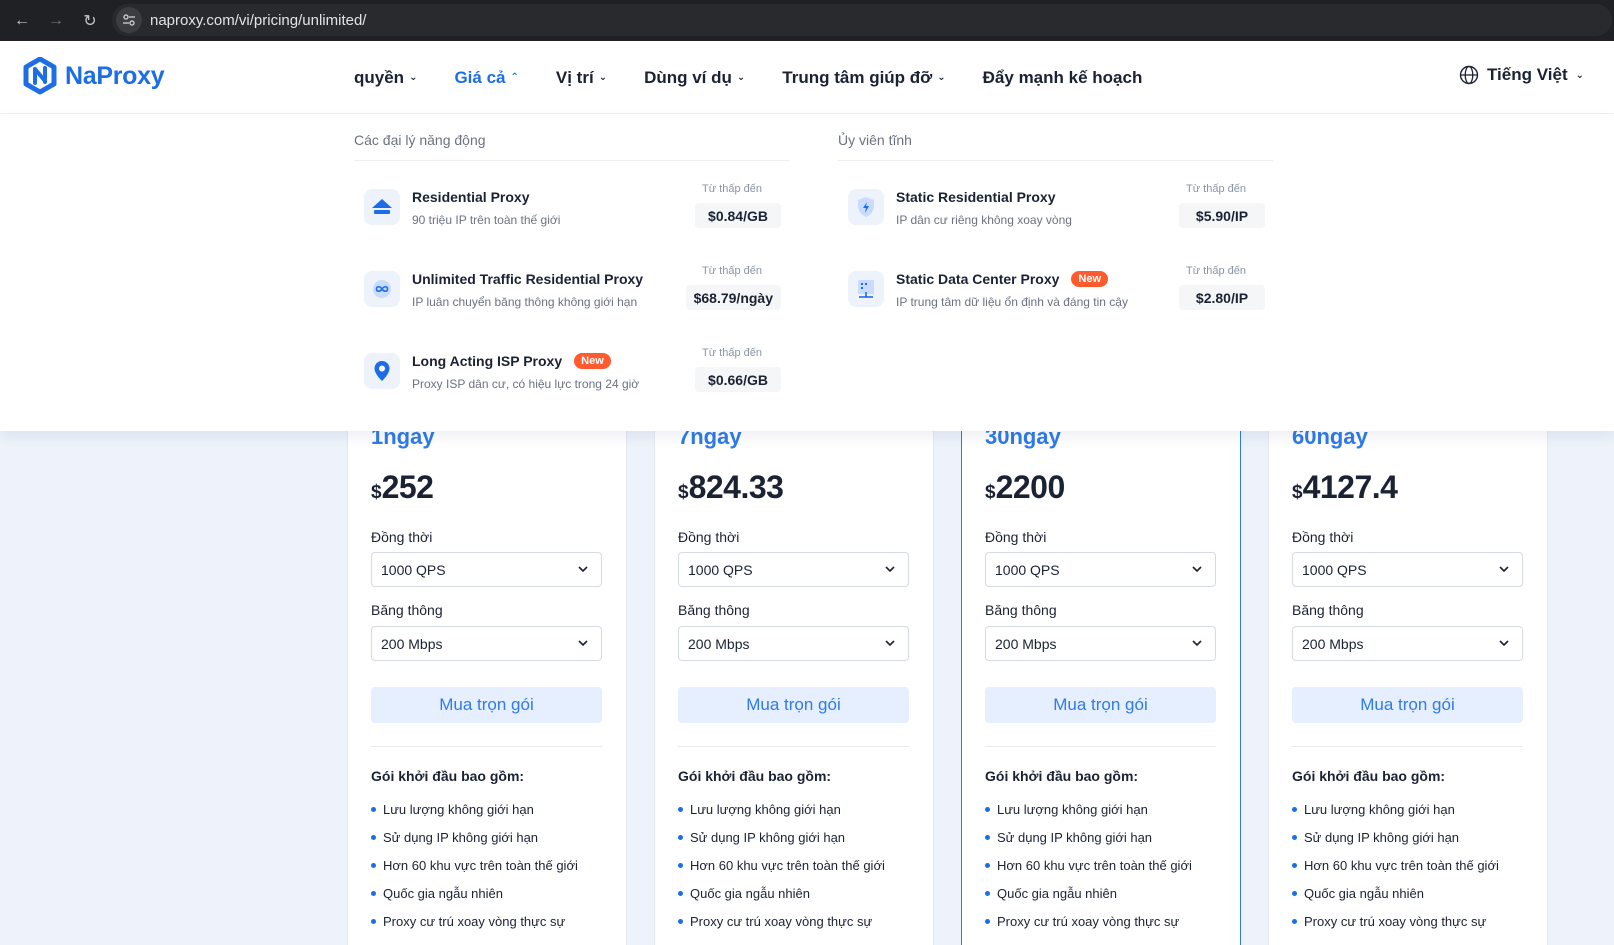 Image resolution: width=1614 pixels, height=945 pixels. I want to click on brand-name: NaProxy, so click(115, 75).